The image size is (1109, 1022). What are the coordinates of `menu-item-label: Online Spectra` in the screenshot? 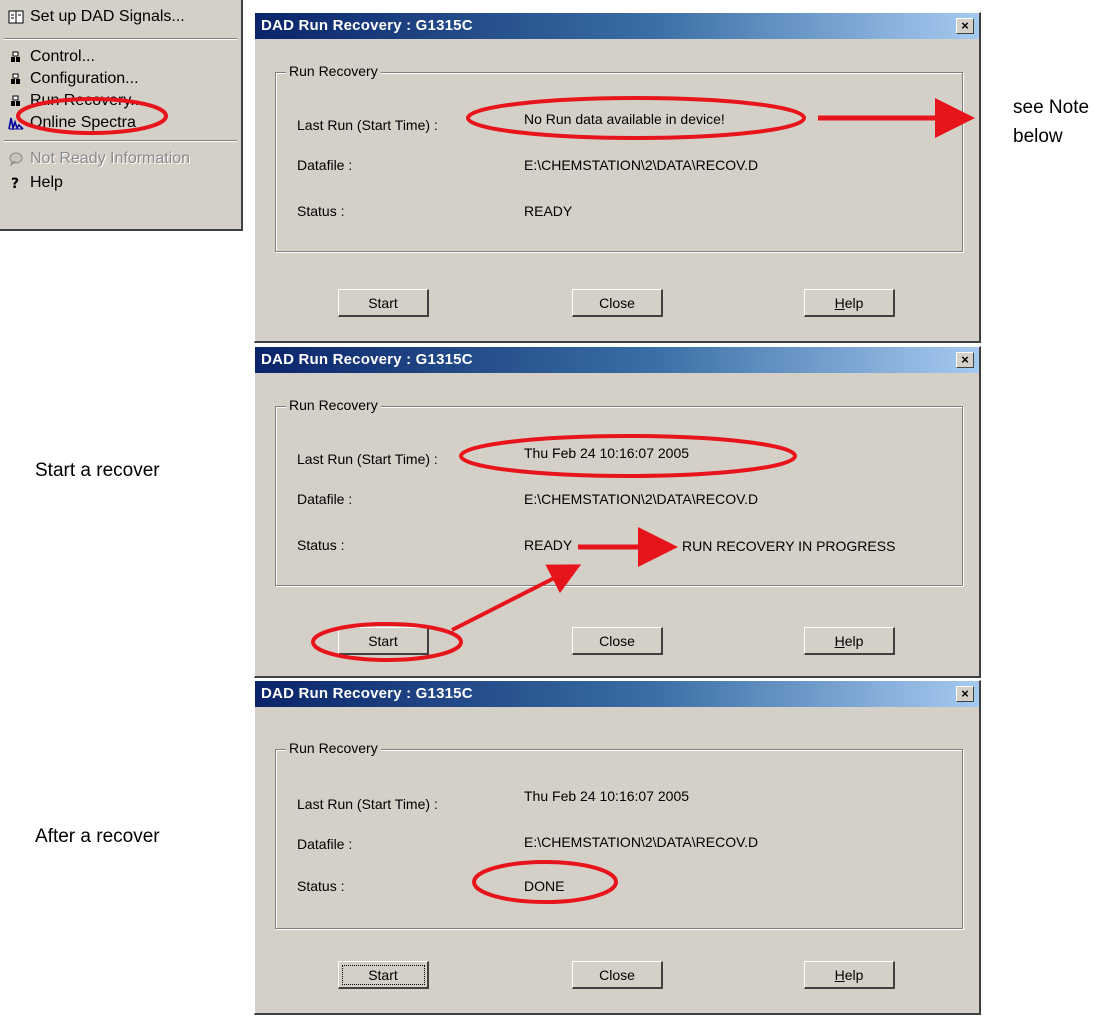 It's located at (83, 122).